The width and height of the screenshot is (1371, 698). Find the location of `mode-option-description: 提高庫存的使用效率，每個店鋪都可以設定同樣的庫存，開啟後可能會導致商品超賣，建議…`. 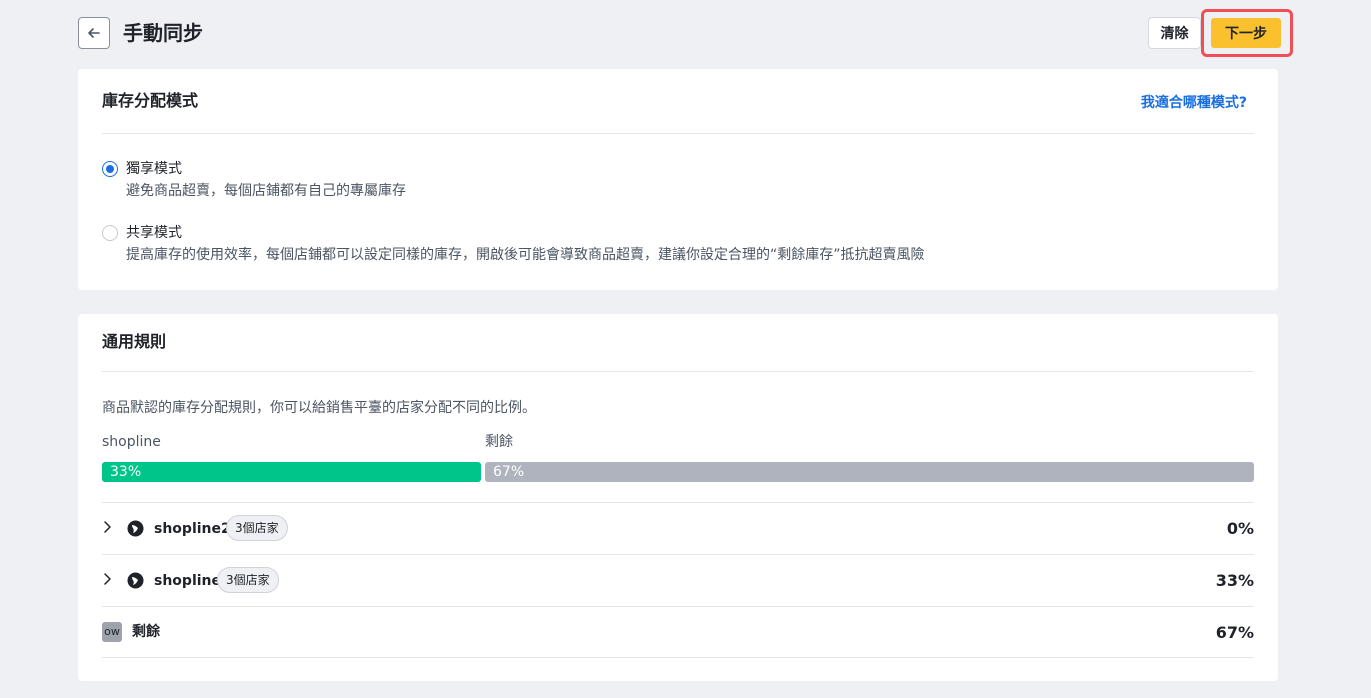

mode-option-description: 提高庫存的使用效率，每個店鋪都可以設定同樣的庫存，開啟後可能會導致商品超賣，建議… is located at coordinates (525, 255).